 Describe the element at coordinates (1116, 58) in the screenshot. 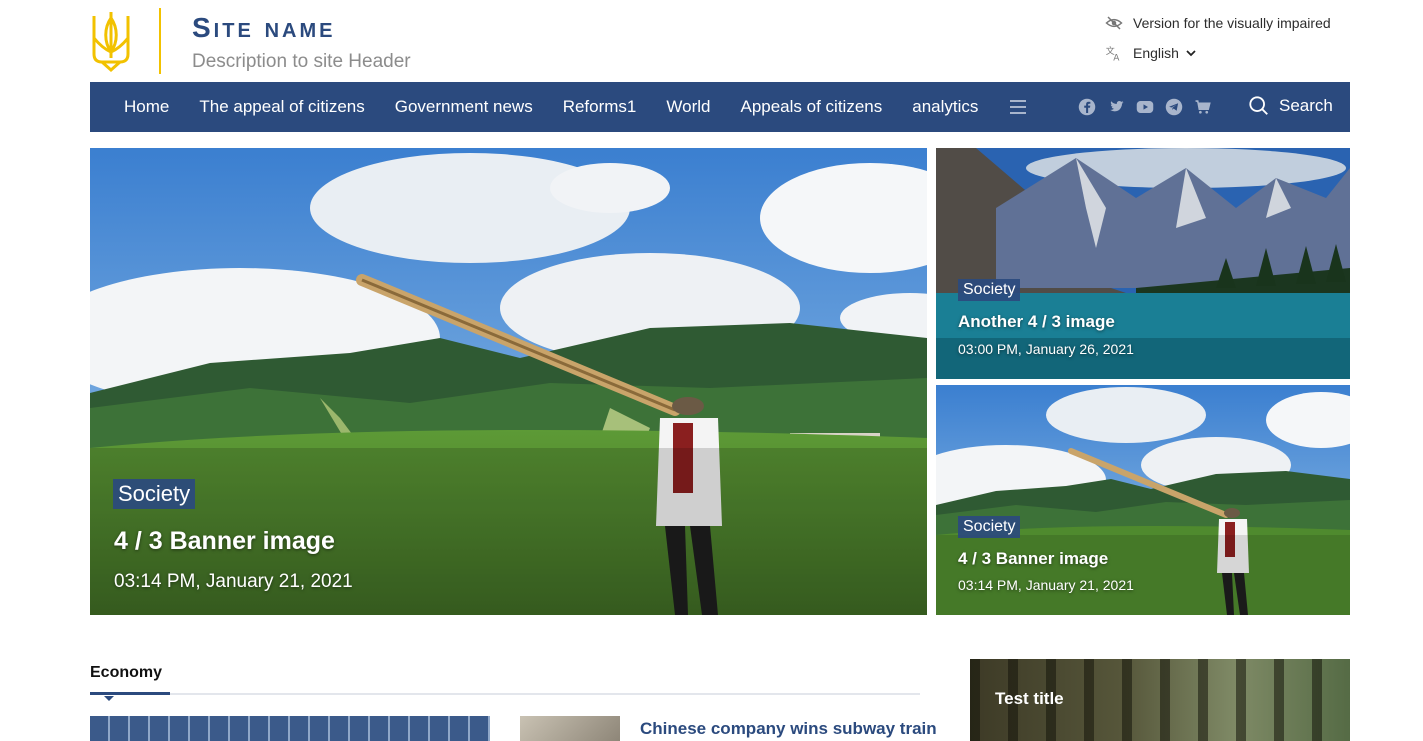

I see `svg-text: A` at that location.